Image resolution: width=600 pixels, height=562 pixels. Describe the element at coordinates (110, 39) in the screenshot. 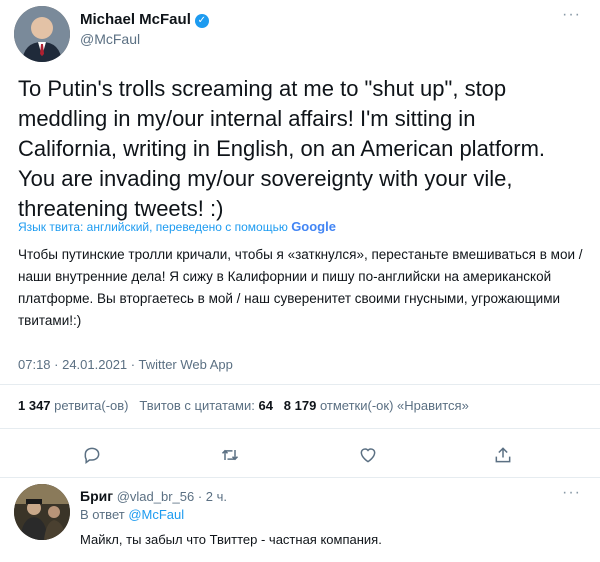

I see `author-handle: @McFaul` at that location.